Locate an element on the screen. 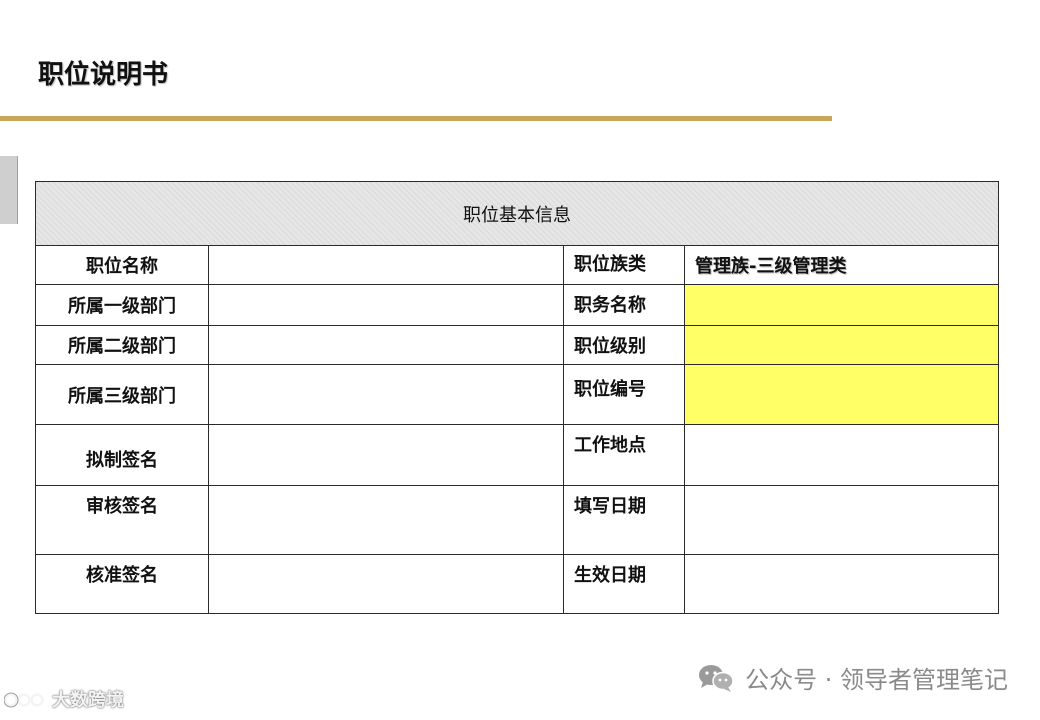  label-position-grade: 职位级别 is located at coordinates (624, 345).